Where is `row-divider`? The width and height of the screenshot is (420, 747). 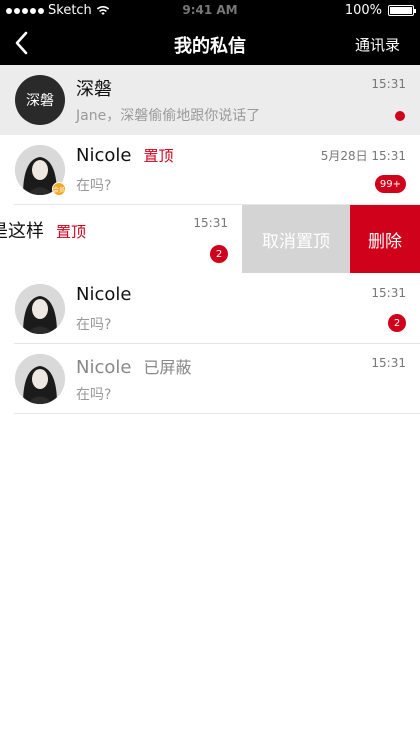 row-divider is located at coordinates (217, 413).